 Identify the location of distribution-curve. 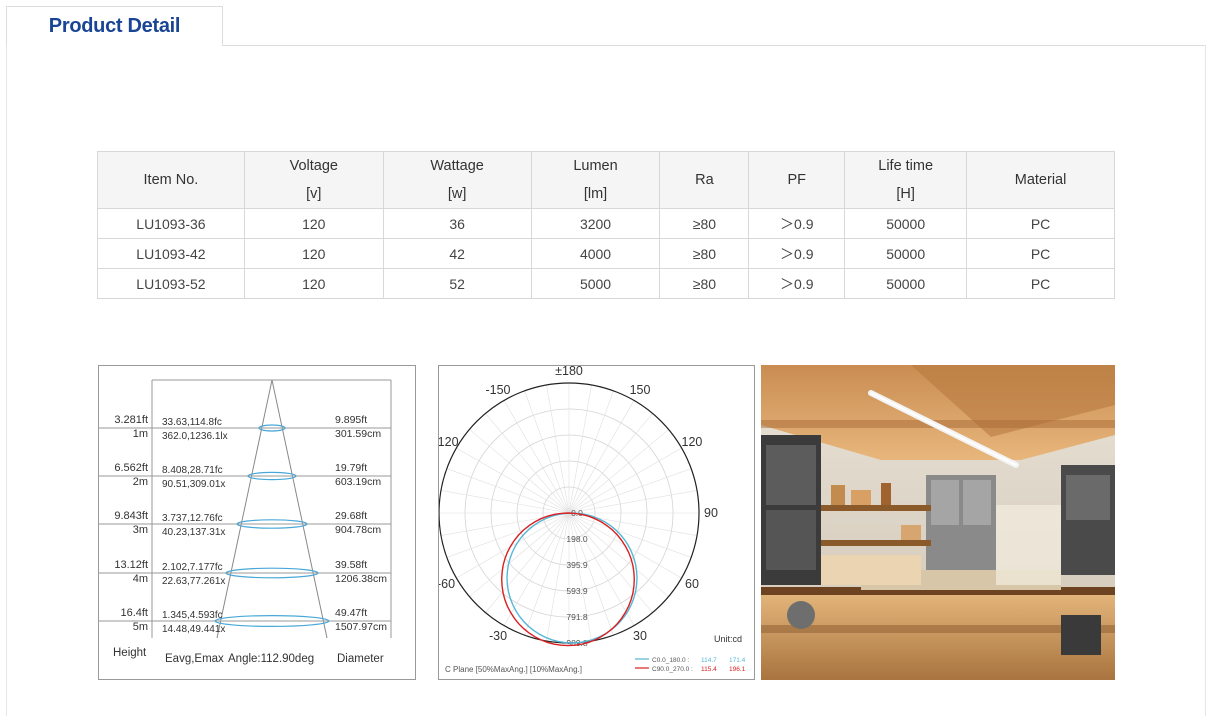
(568, 579).